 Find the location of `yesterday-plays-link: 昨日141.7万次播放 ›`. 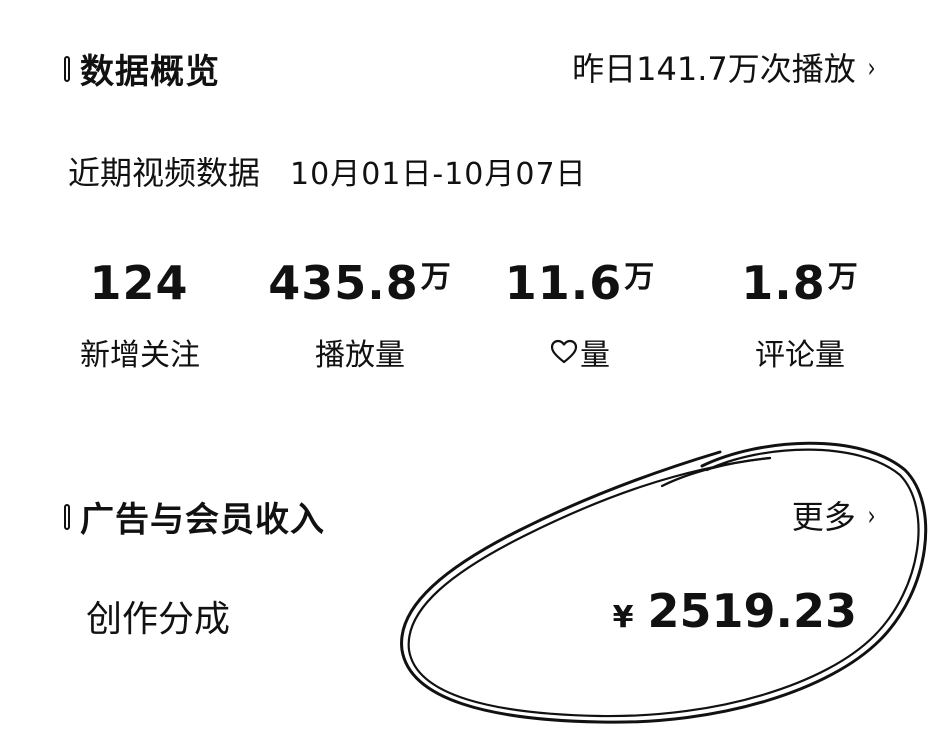

yesterday-plays-link: 昨日141.7万次播放 › is located at coordinates (724, 67).